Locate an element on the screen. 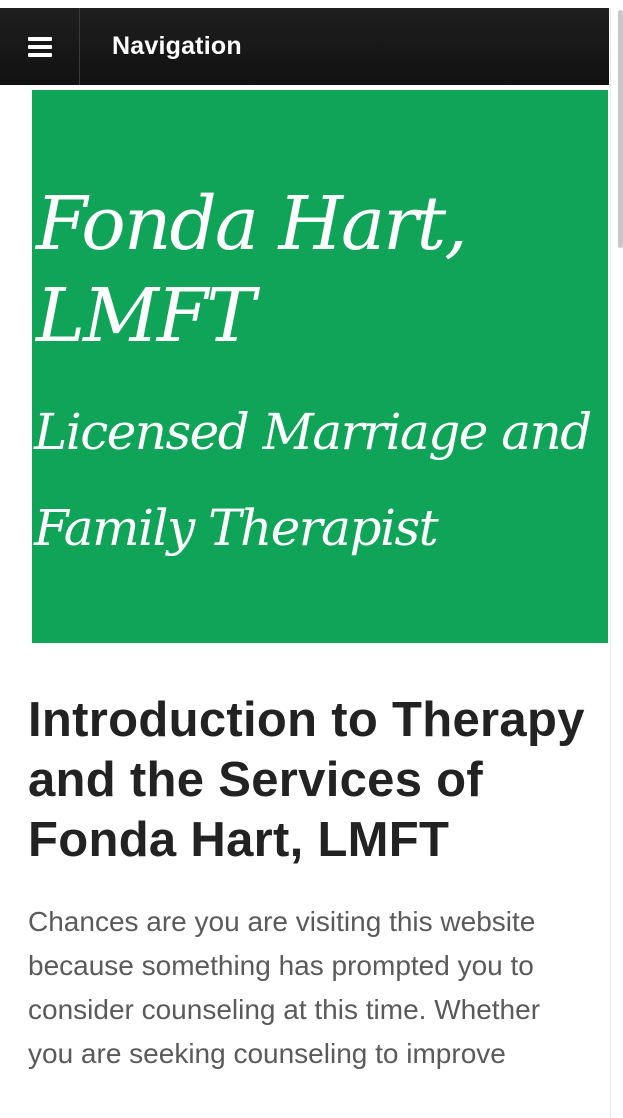  menu-toggle-button is located at coordinates (40, 46).